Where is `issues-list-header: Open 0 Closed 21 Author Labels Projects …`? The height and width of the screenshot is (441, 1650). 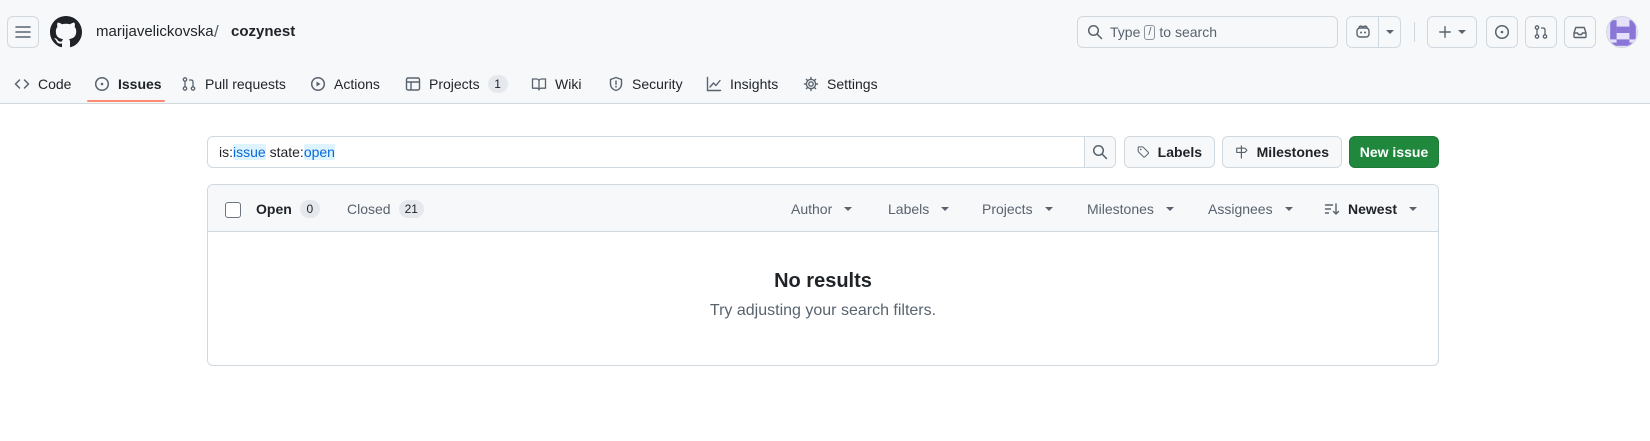
issues-list-header: Open 0 Closed 21 Author Labels Projects … is located at coordinates (823, 208).